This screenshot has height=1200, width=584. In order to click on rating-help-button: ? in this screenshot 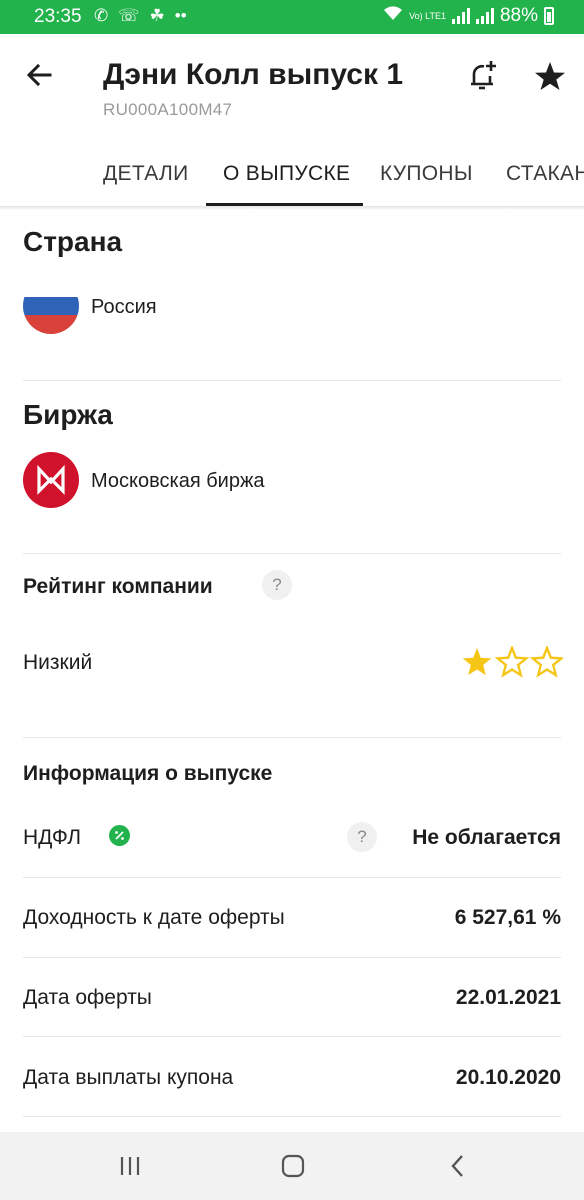, I will do `click(277, 585)`.